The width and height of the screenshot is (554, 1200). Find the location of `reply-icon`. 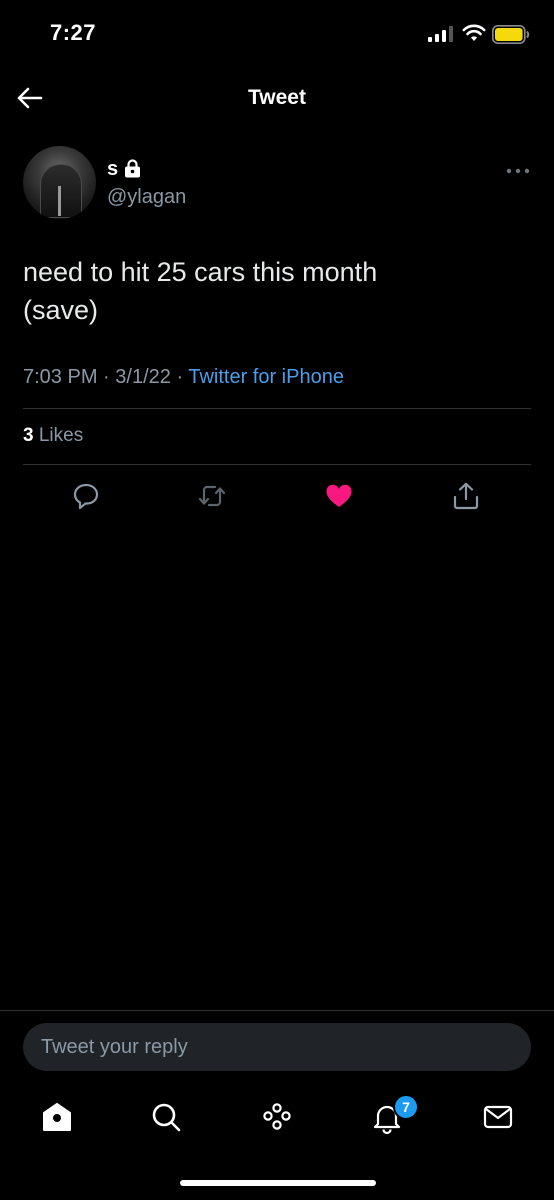

reply-icon is located at coordinates (86, 496).